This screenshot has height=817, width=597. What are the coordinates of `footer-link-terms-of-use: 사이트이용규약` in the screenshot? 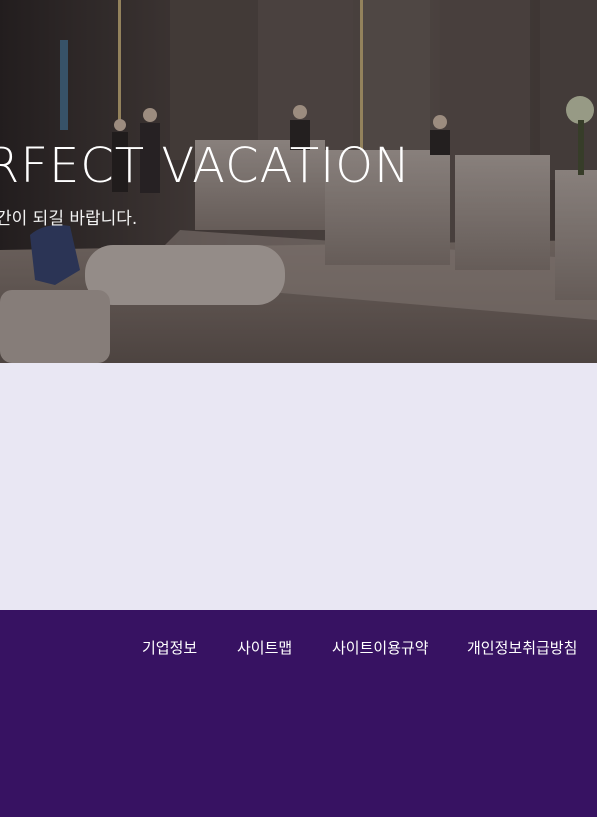 It's located at (380, 647).